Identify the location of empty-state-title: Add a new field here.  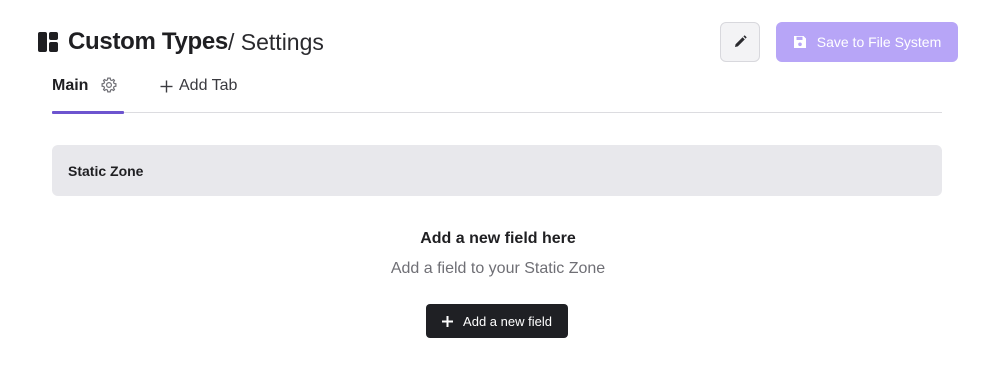
(498, 238).